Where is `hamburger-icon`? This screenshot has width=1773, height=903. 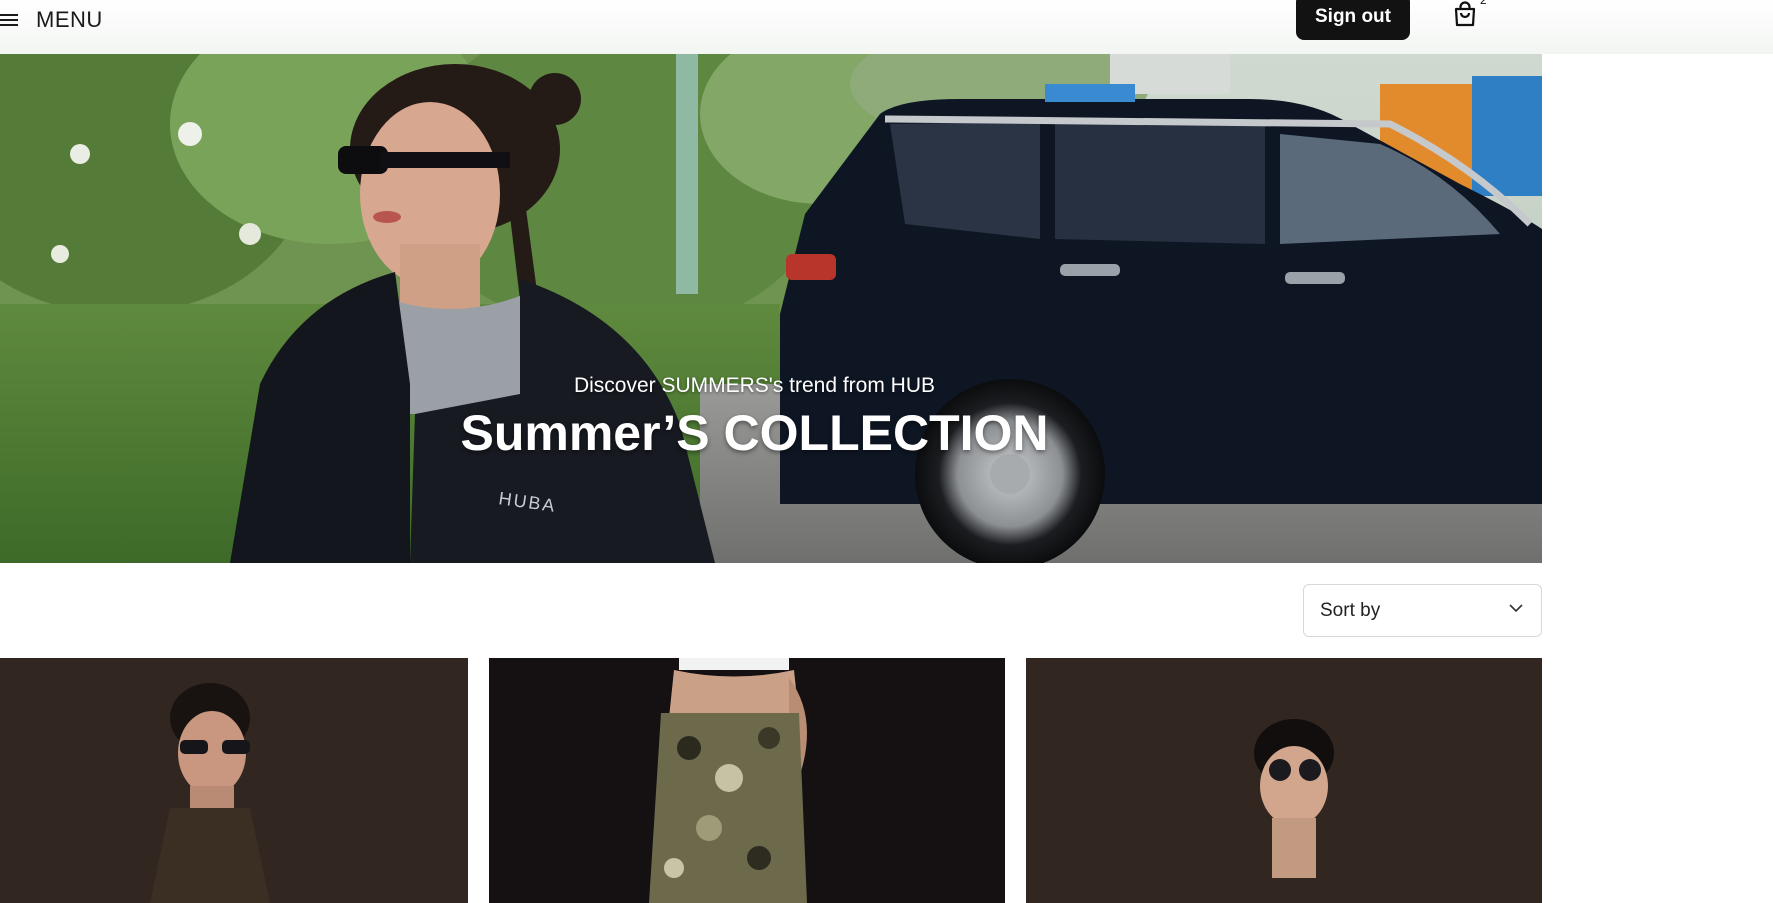 hamburger-icon is located at coordinates (9, 20).